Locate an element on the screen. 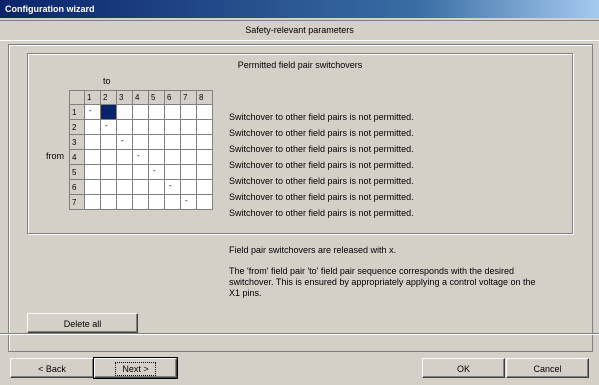 The image size is (599, 385). grid-row-header: 5 is located at coordinates (77, 172).